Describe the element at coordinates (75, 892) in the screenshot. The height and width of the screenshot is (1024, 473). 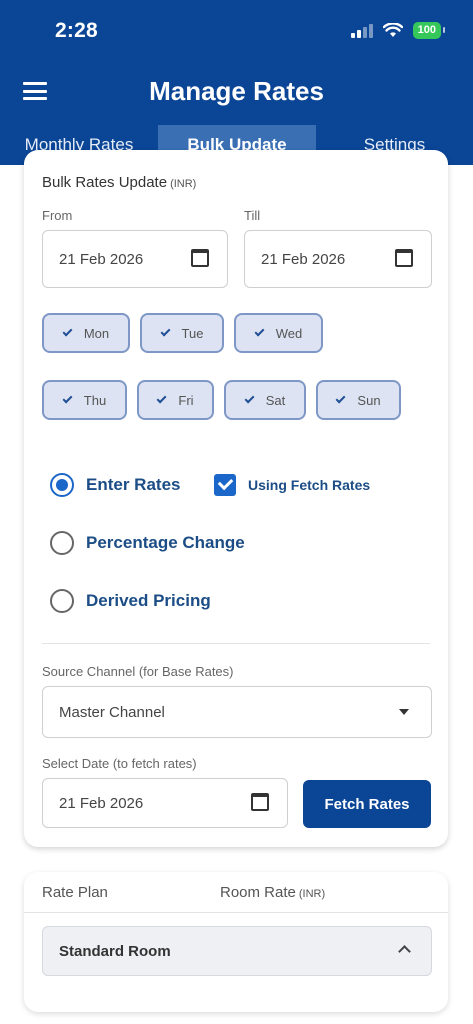
I see `rate-plan-header: Rate Plan` at that location.